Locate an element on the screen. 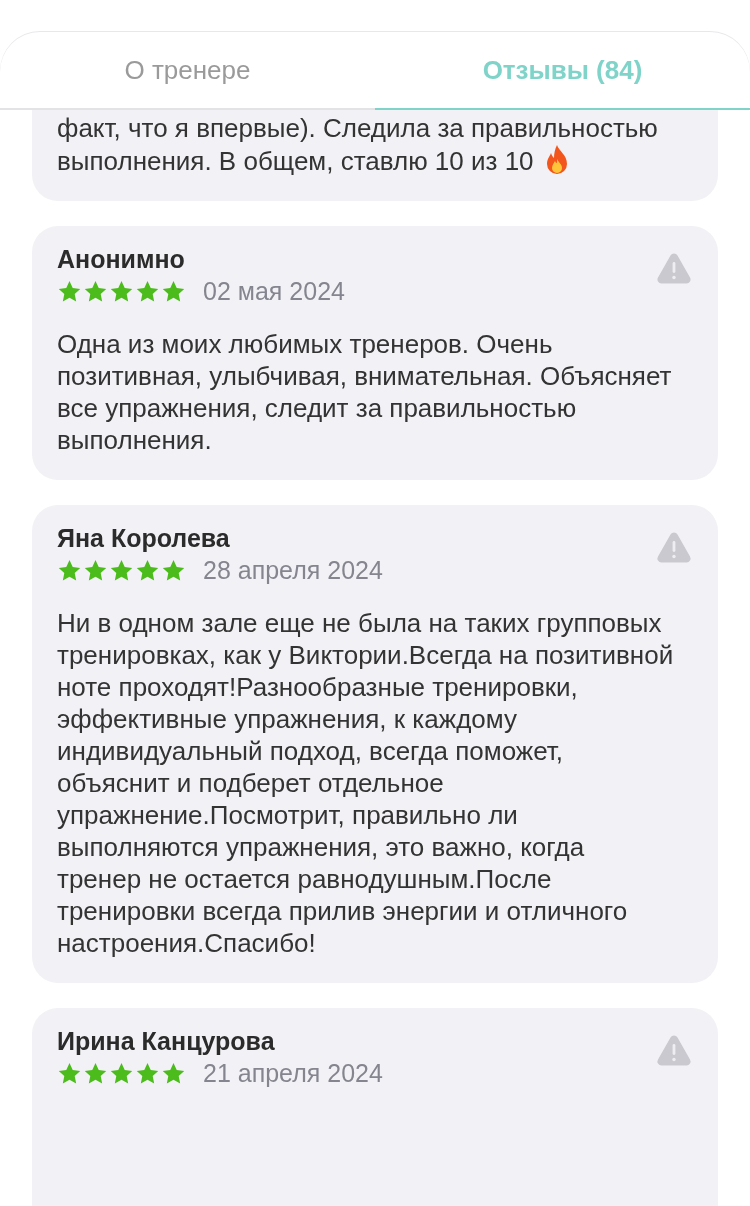 This screenshot has height=1206, width=750. review-text: Одна из моих любимых тренеров. Очень позитивная, улыбчивая, внимательная. Объясняет все упражнения, следит за правильностью выполнения. is located at coordinates (364, 392).